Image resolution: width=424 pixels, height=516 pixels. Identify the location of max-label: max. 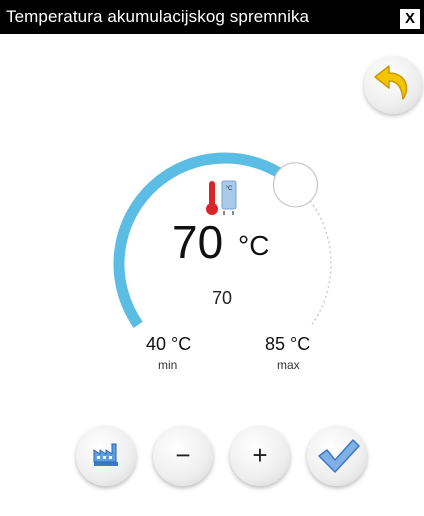
(288, 365).